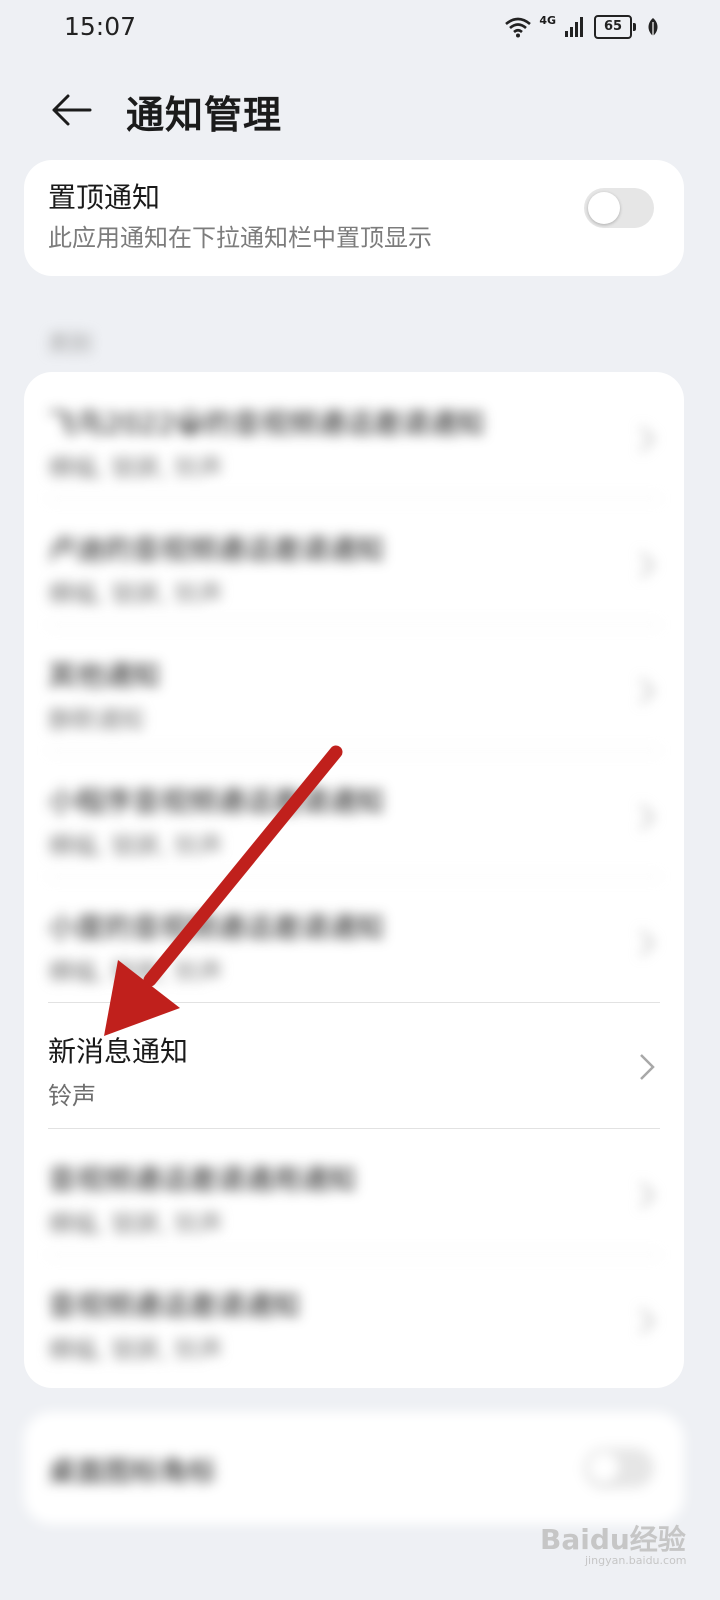 Image resolution: width=720 pixels, height=1600 pixels. I want to click on category-item: 小程序音视频通话邀请通知 横幅, 锁屏, 铃声, so click(354, 813).